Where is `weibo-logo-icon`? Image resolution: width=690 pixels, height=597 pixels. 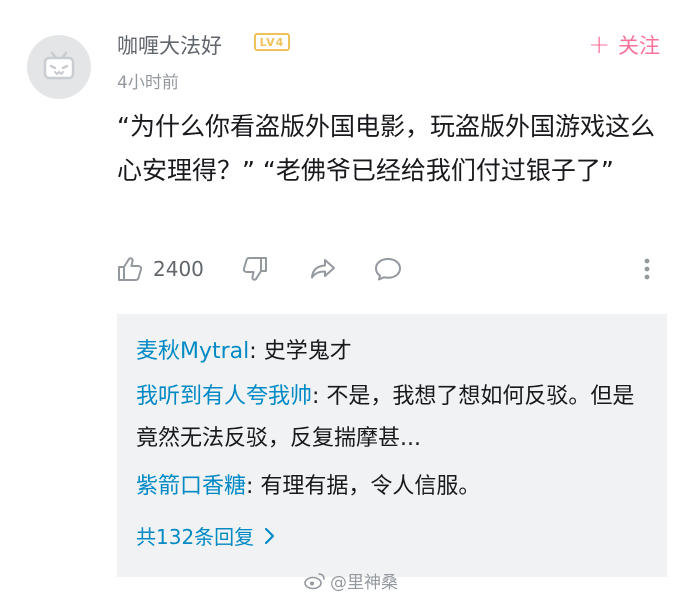 weibo-logo-icon is located at coordinates (314, 580).